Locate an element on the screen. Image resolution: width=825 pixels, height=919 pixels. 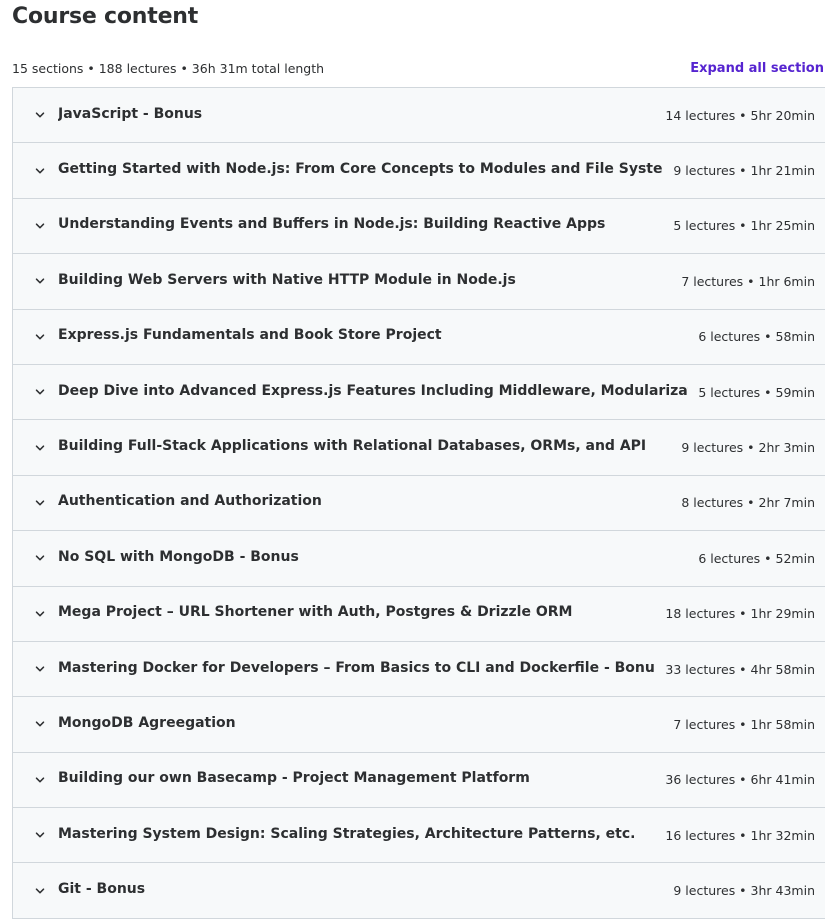
section-meta: 6 lectures • 58min is located at coordinates (756, 337).